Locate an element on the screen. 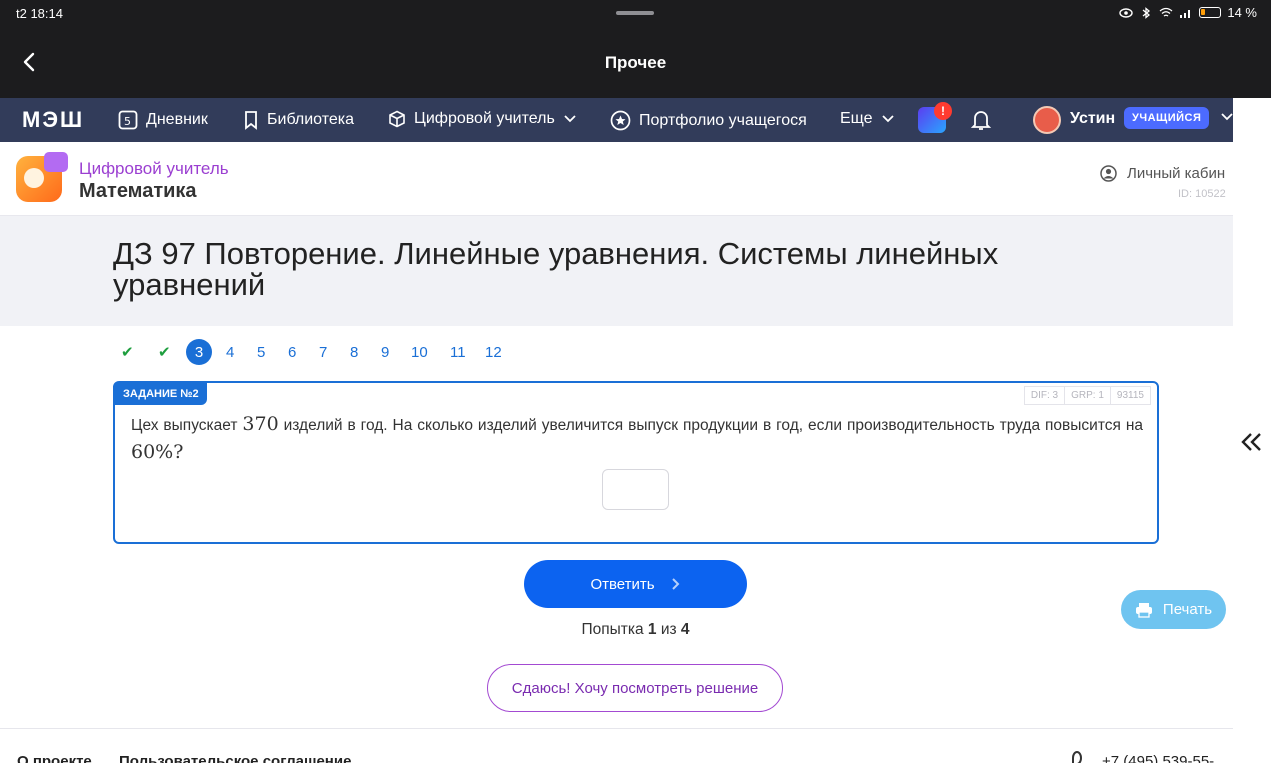  print-button: Печать is located at coordinates (1173, 609).